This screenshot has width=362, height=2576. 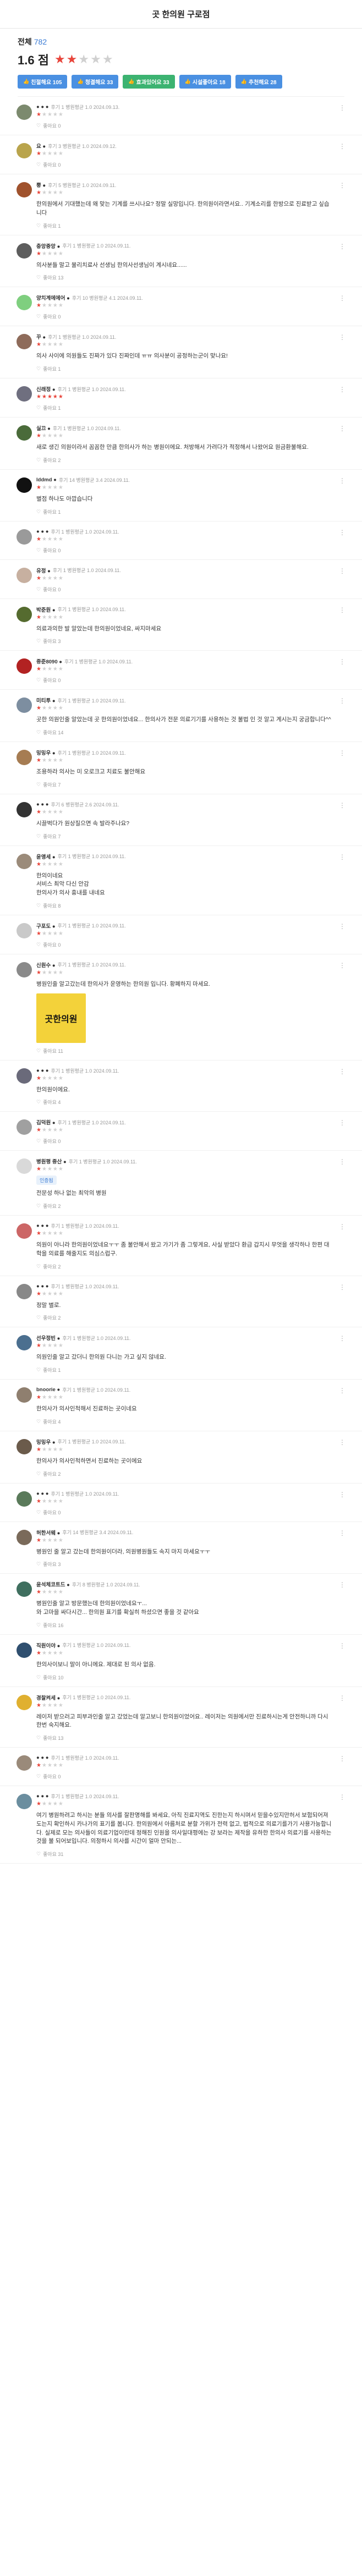 I want to click on reviewer-name: lddmd ●, so click(x=46, y=480).